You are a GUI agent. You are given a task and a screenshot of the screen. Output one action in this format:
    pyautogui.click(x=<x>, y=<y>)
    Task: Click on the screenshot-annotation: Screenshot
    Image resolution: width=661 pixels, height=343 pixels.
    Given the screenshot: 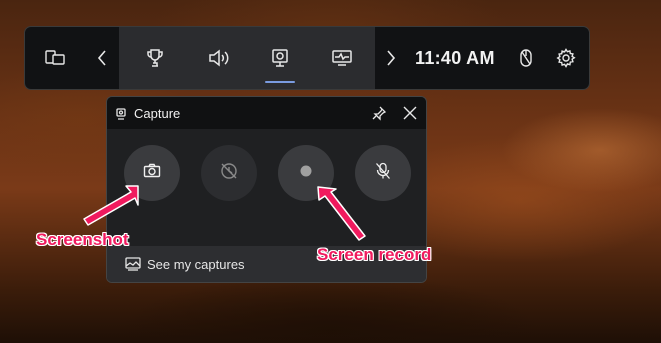 What is the action you would take?
    pyautogui.click(x=82, y=239)
    